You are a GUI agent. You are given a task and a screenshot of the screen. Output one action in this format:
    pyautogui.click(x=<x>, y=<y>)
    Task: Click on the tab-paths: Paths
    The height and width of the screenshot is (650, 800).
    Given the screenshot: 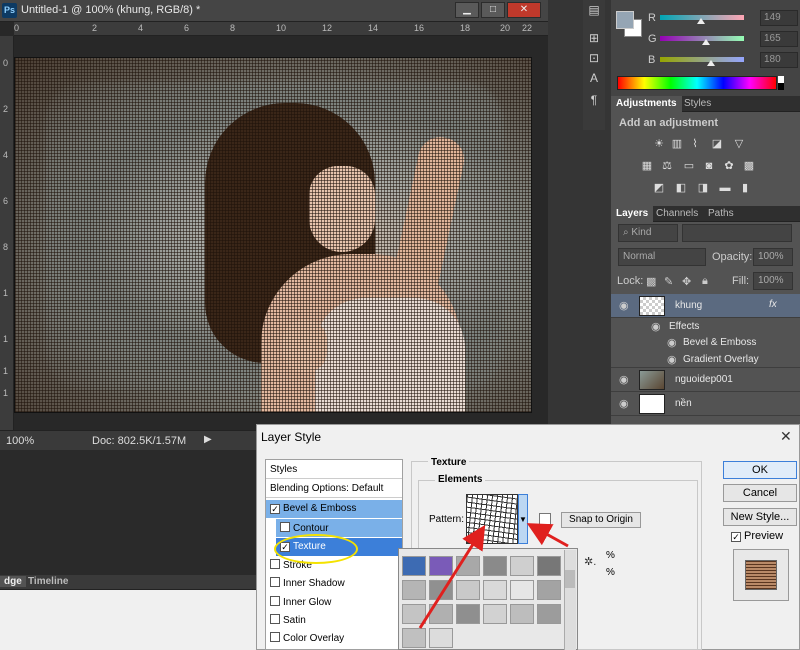 What is the action you would take?
    pyautogui.click(x=721, y=214)
    